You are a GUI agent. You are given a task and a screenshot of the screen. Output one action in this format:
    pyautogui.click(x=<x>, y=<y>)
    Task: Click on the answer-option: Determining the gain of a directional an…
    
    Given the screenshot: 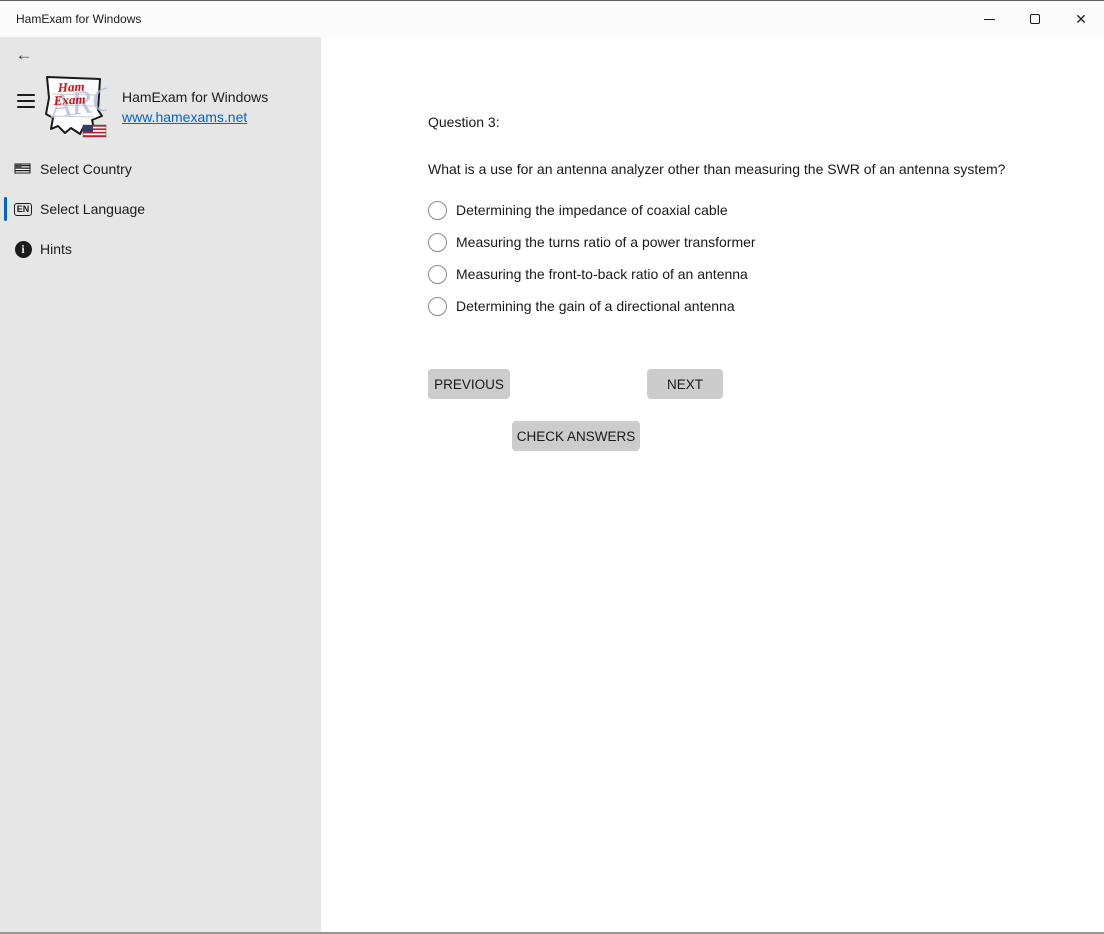 What is the action you would take?
    pyautogui.click(x=751, y=306)
    